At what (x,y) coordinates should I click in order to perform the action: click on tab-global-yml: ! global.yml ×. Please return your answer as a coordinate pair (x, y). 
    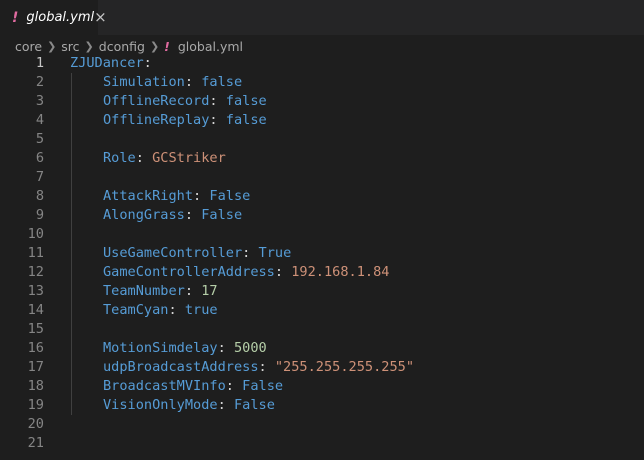
    Looking at the image, I should click on (53, 17).